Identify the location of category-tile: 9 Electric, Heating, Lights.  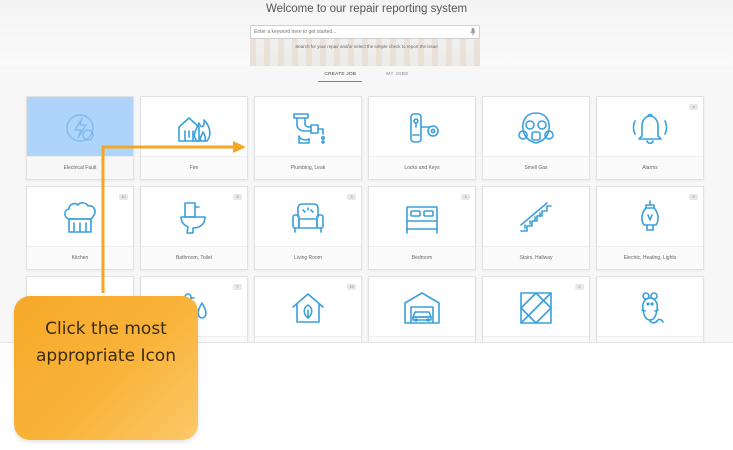
(650, 228).